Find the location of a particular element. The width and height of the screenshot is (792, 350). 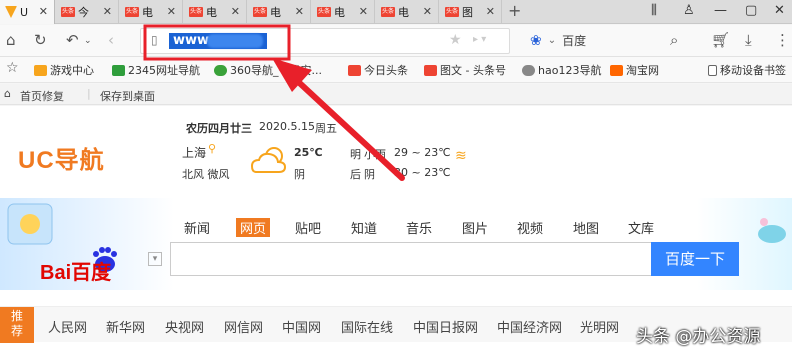

site-link: 新华网 is located at coordinates (125, 326).